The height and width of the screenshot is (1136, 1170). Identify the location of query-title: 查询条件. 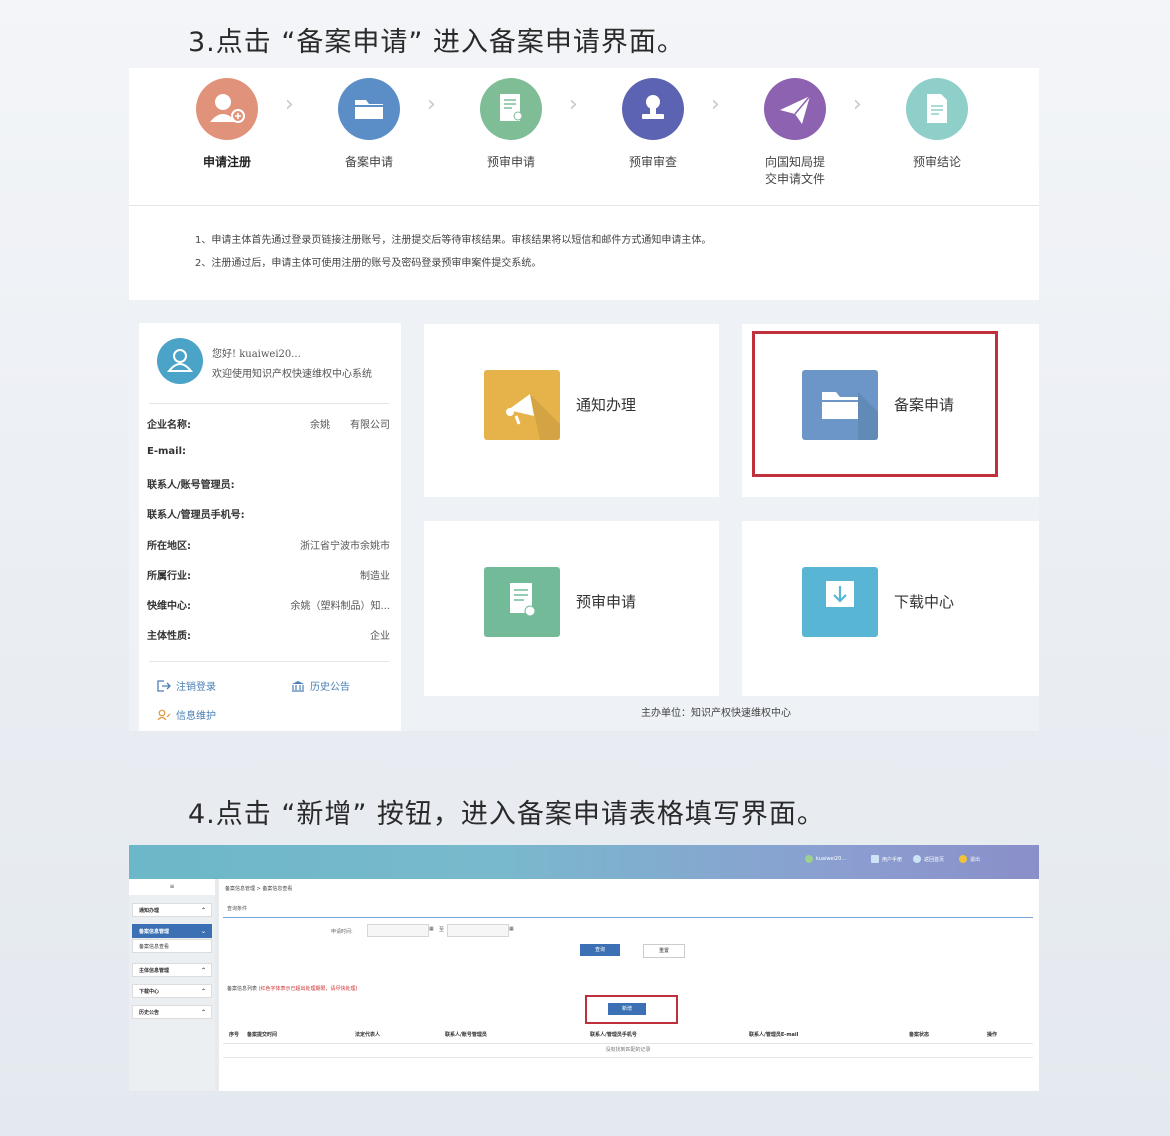
(237, 909).